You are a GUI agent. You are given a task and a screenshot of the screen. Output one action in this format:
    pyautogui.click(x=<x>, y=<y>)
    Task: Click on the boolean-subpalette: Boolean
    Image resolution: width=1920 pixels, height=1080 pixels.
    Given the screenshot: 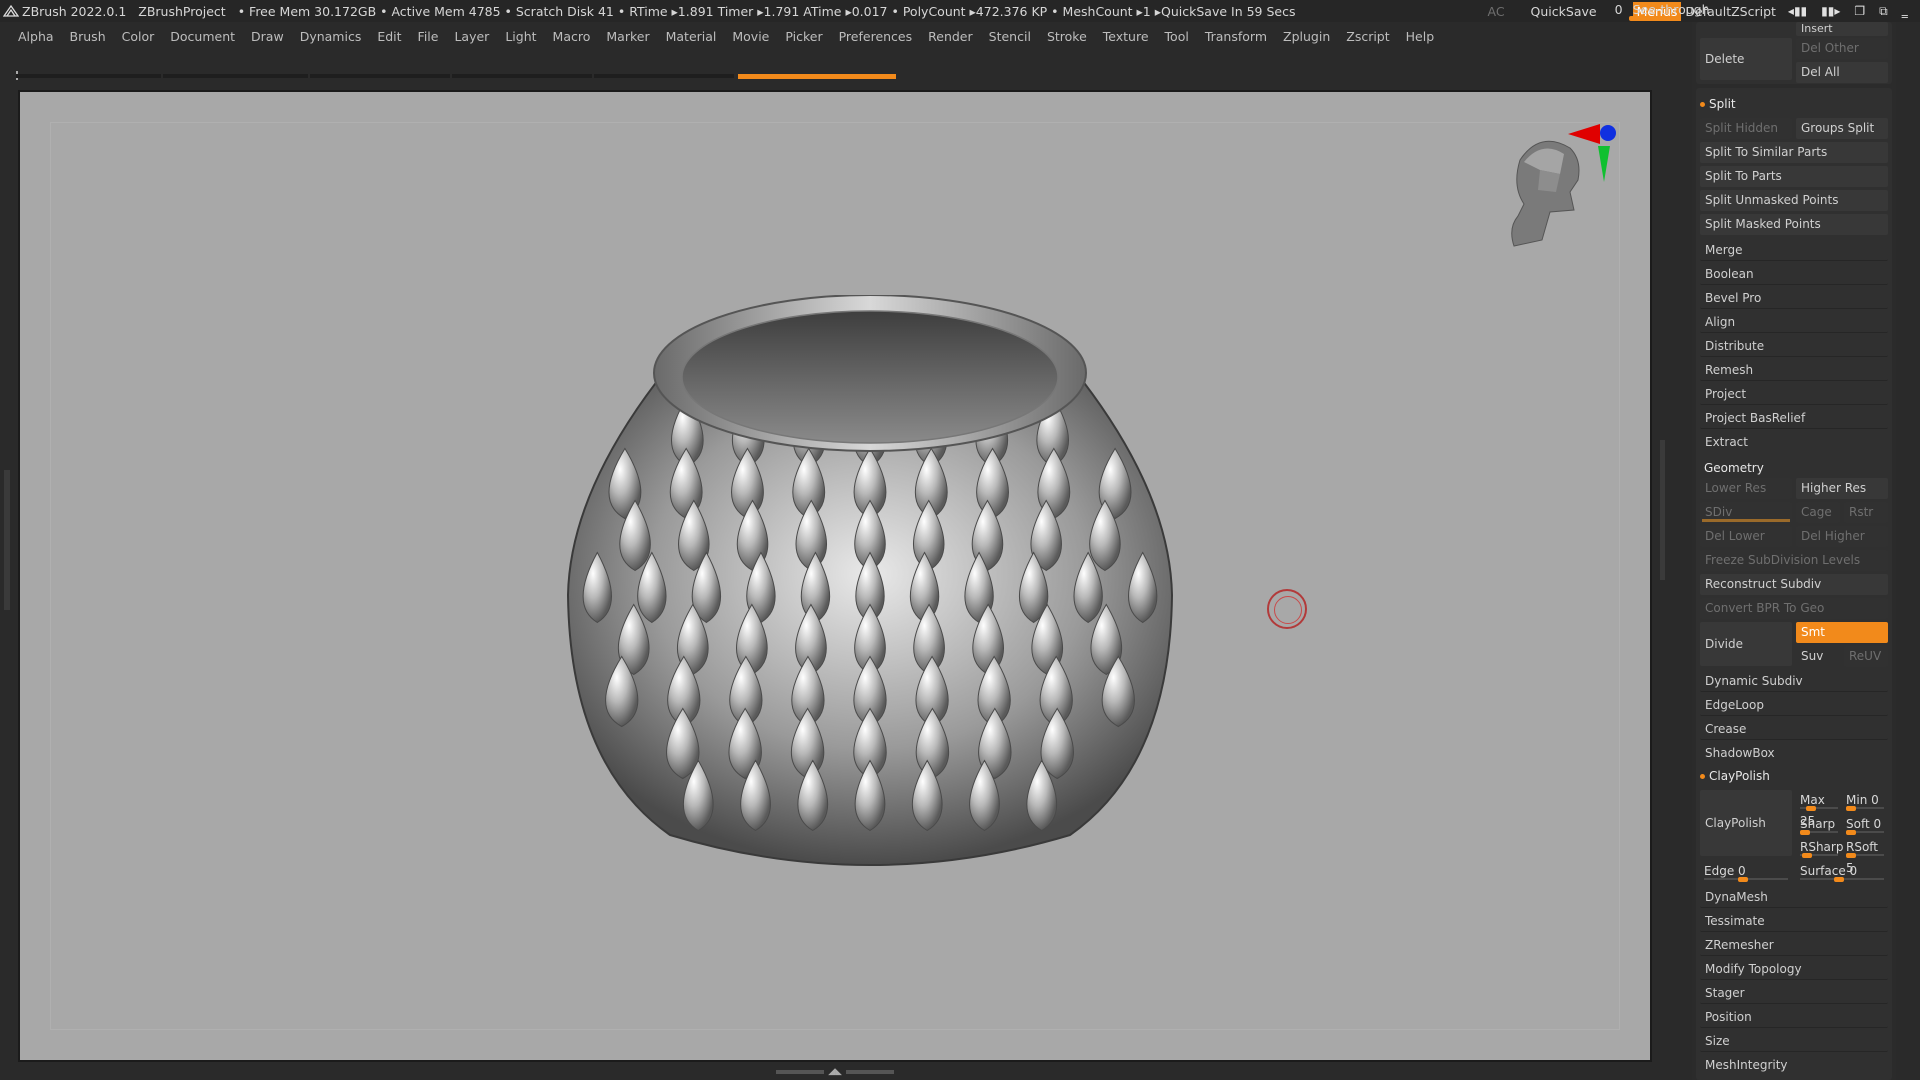 What is the action you would take?
    pyautogui.click(x=1794, y=274)
    